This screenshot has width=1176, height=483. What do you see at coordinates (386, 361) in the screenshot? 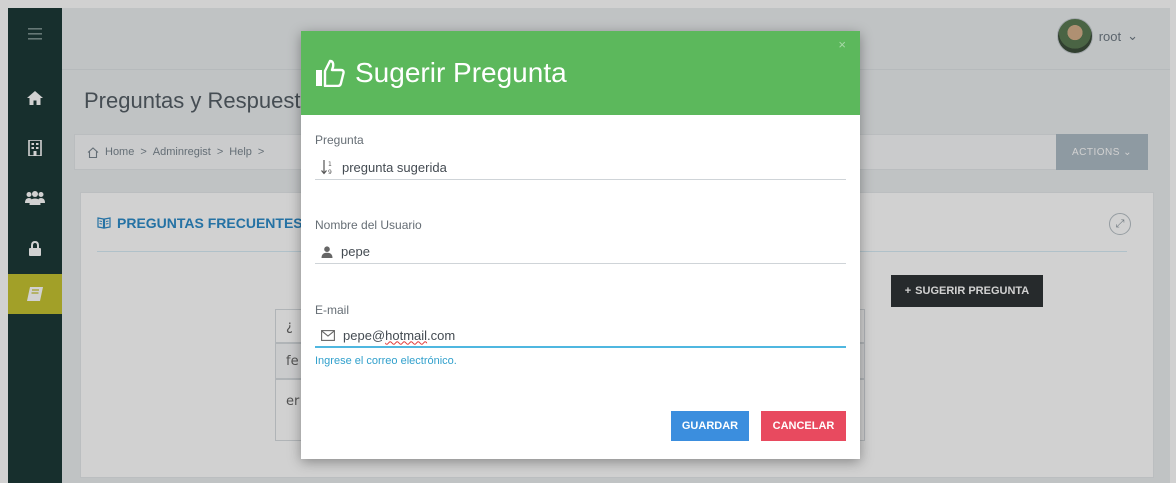
I see `email-hint: Ingrese el correo electrónico.` at bounding box center [386, 361].